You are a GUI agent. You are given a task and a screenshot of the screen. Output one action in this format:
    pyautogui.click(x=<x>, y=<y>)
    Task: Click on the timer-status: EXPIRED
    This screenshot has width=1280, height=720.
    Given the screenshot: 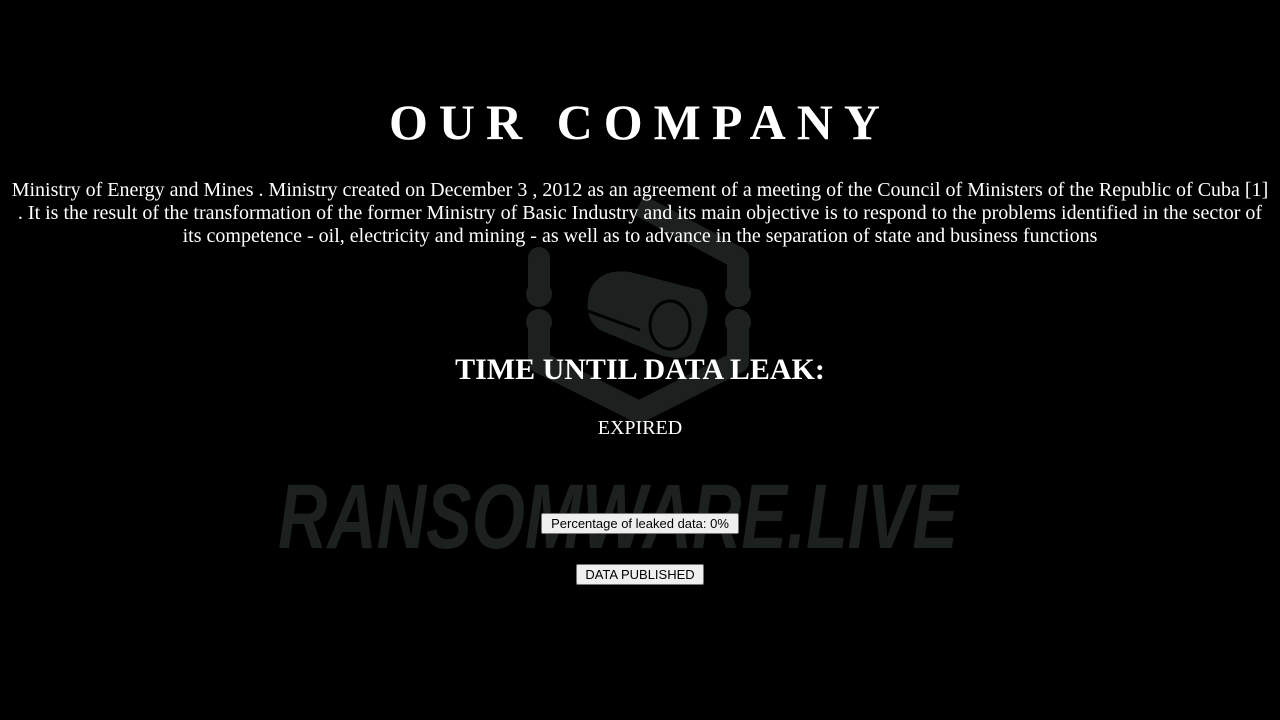 What is the action you would take?
    pyautogui.click(x=640, y=428)
    